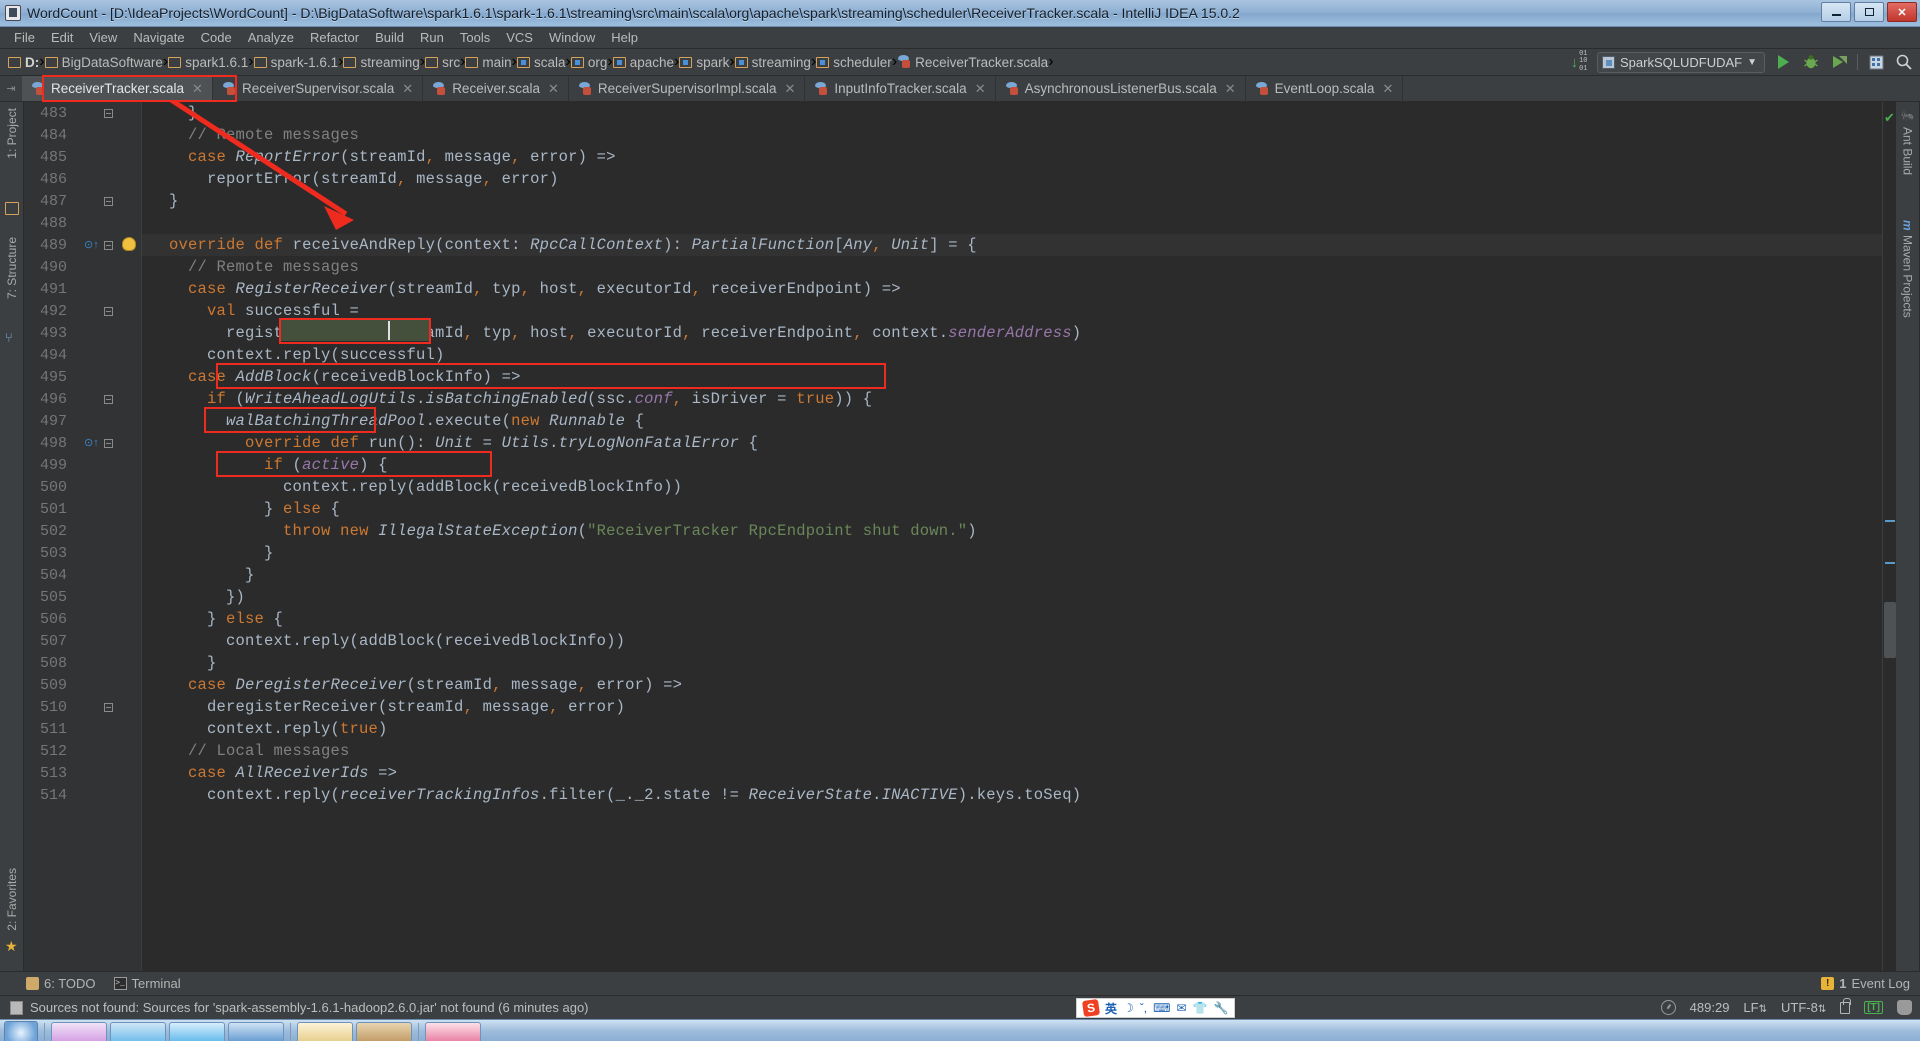  What do you see at coordinates (254, 311) in the screenshot?
I see `code-line: val successful =` at bounding box center [254, 311].